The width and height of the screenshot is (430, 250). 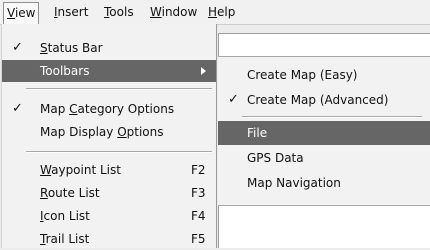 I want to click on menu-tools: Tools, so click(x=119, y=12).